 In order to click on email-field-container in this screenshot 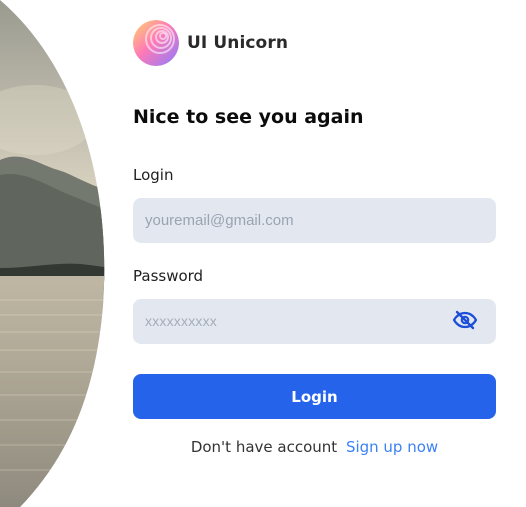, I will do `click(314, 220)`.